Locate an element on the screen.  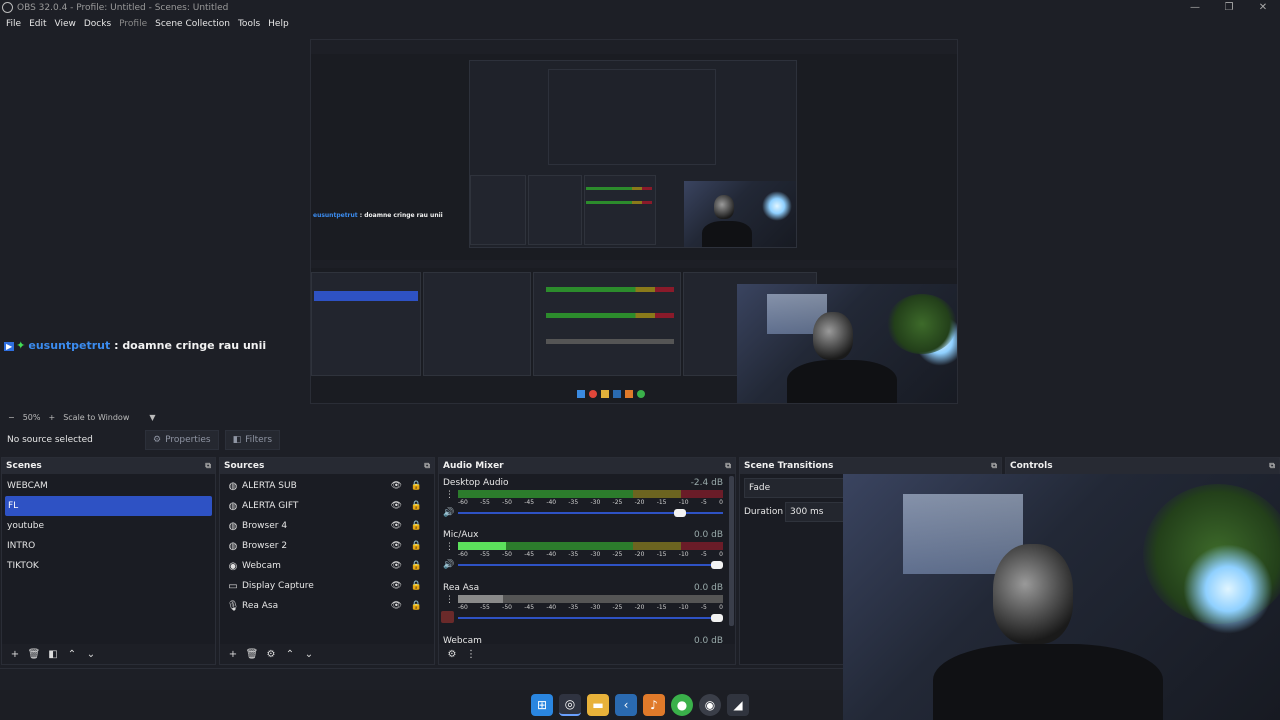
mixer-scrollbar is located at coordinates (731, 551).